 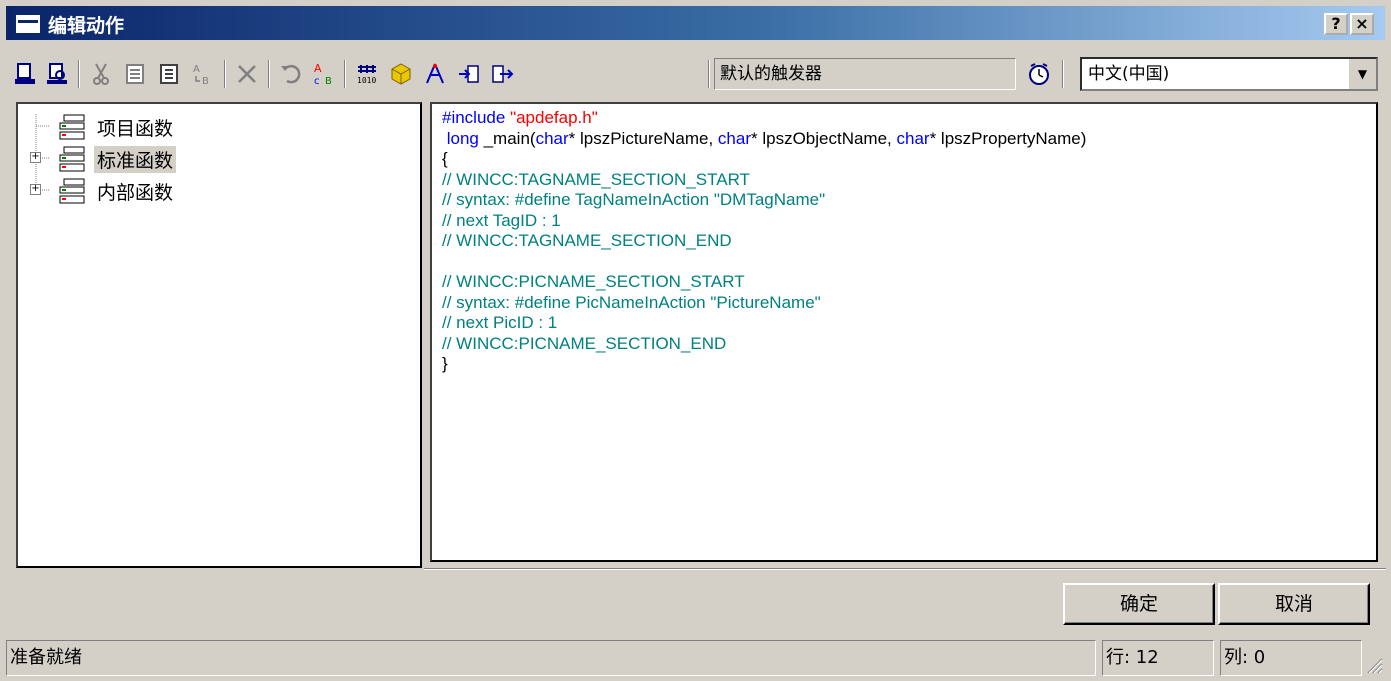 What do you see at coordinates (135, 129) in the screenshot?
I see `tree-item-label: 项目函数` at bounding box center [135, 129].